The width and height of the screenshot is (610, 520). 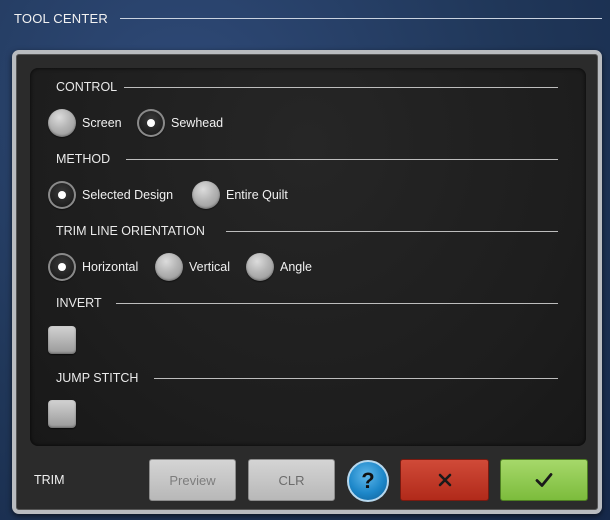 I want to click on control-option-screen: Screen, so click(x=85, y=123).